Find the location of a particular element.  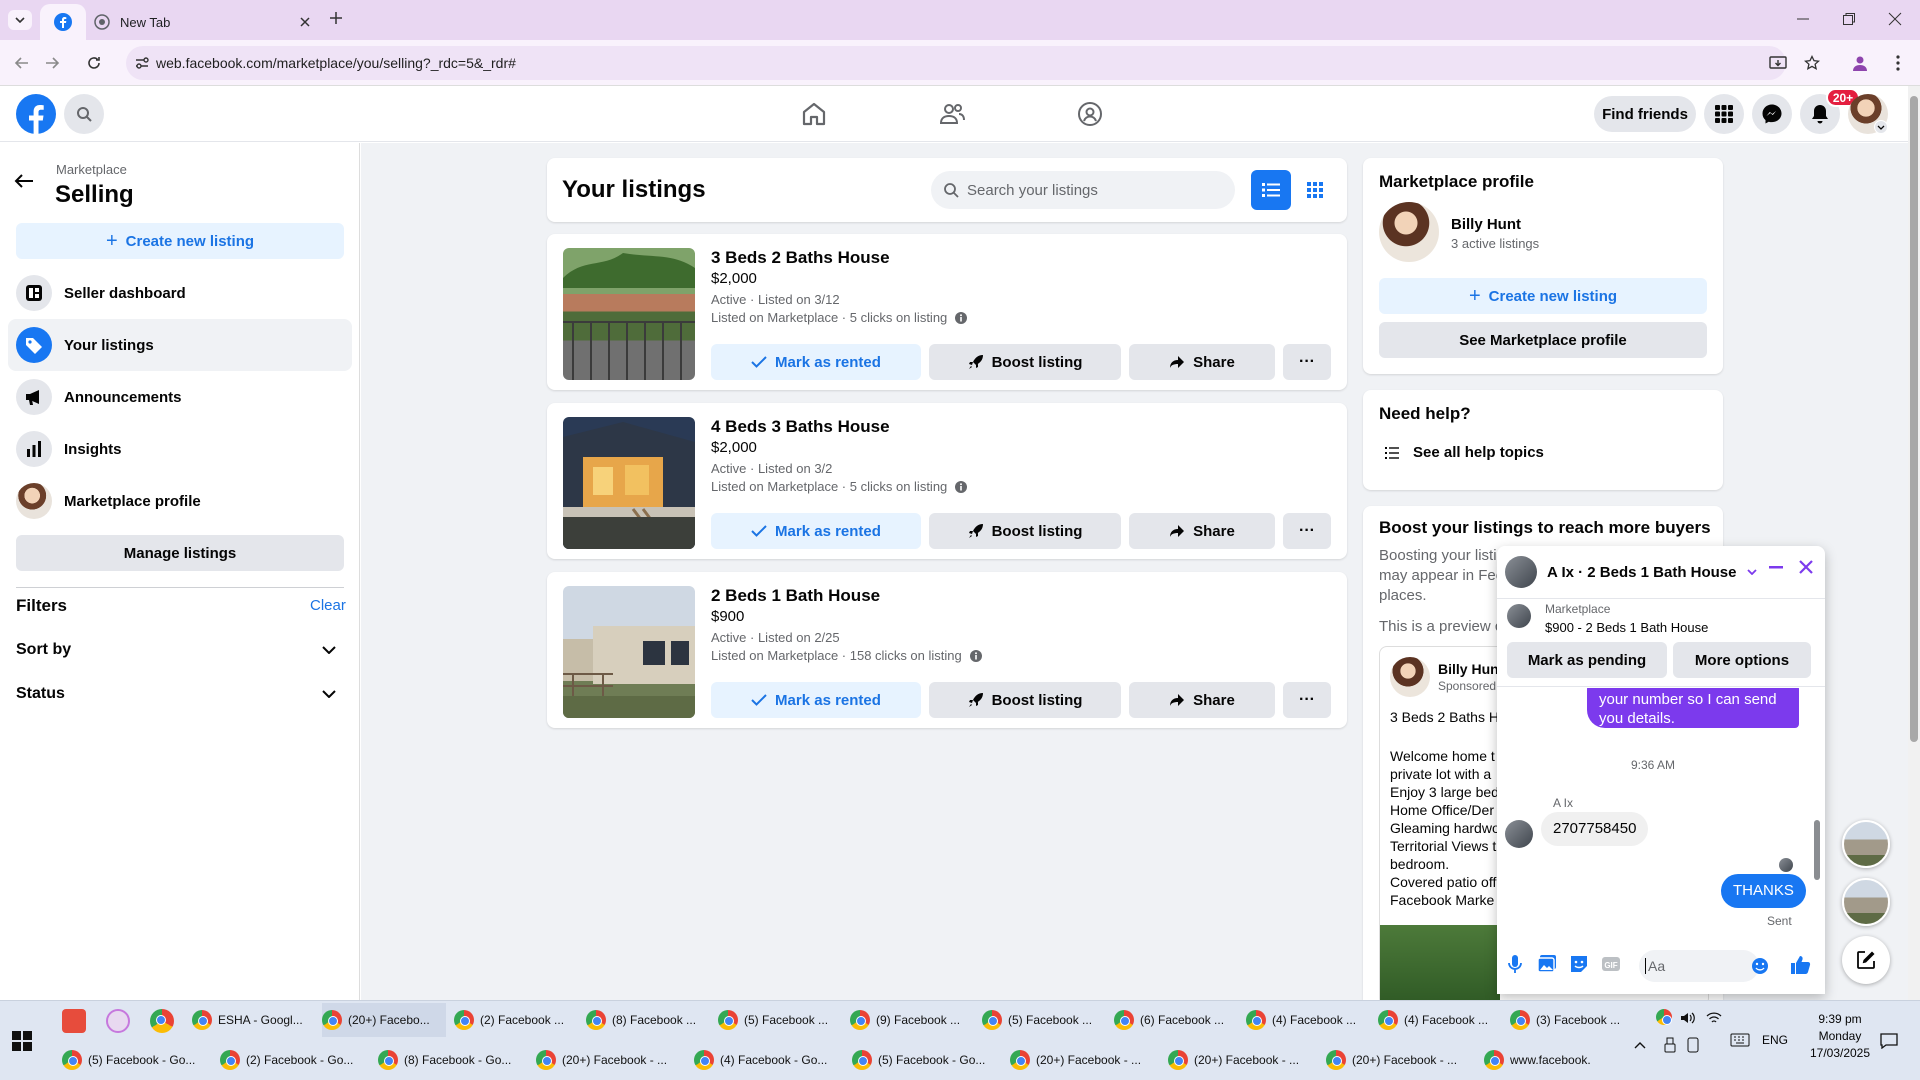

minimize-chat-button is located at coordinates (1776, 567).